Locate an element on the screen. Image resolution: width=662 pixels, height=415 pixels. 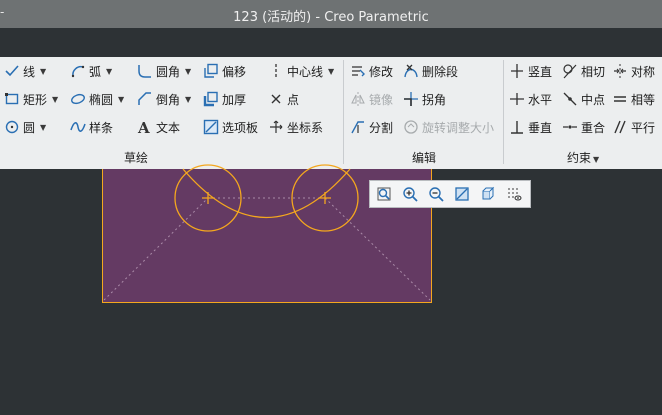
perpendicular-constraint-button: 垂直 is located at coordinates (530, 127).